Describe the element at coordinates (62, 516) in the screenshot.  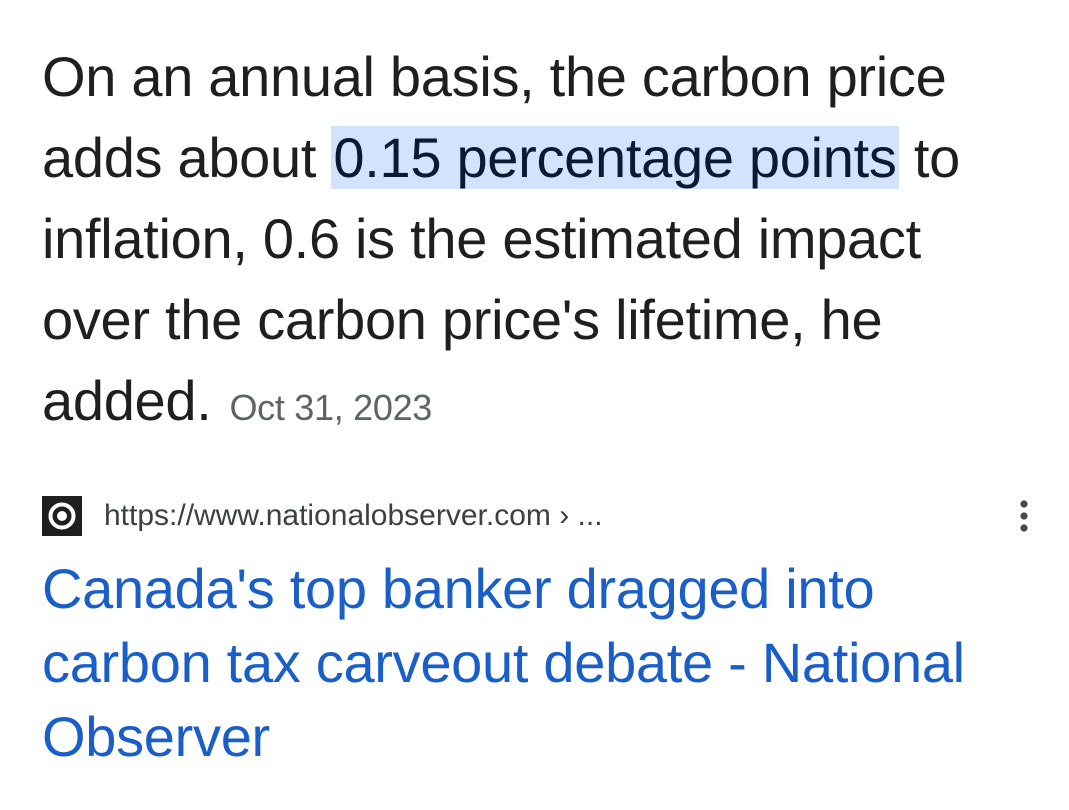
I see `national-observer-logo-icon` at that location.